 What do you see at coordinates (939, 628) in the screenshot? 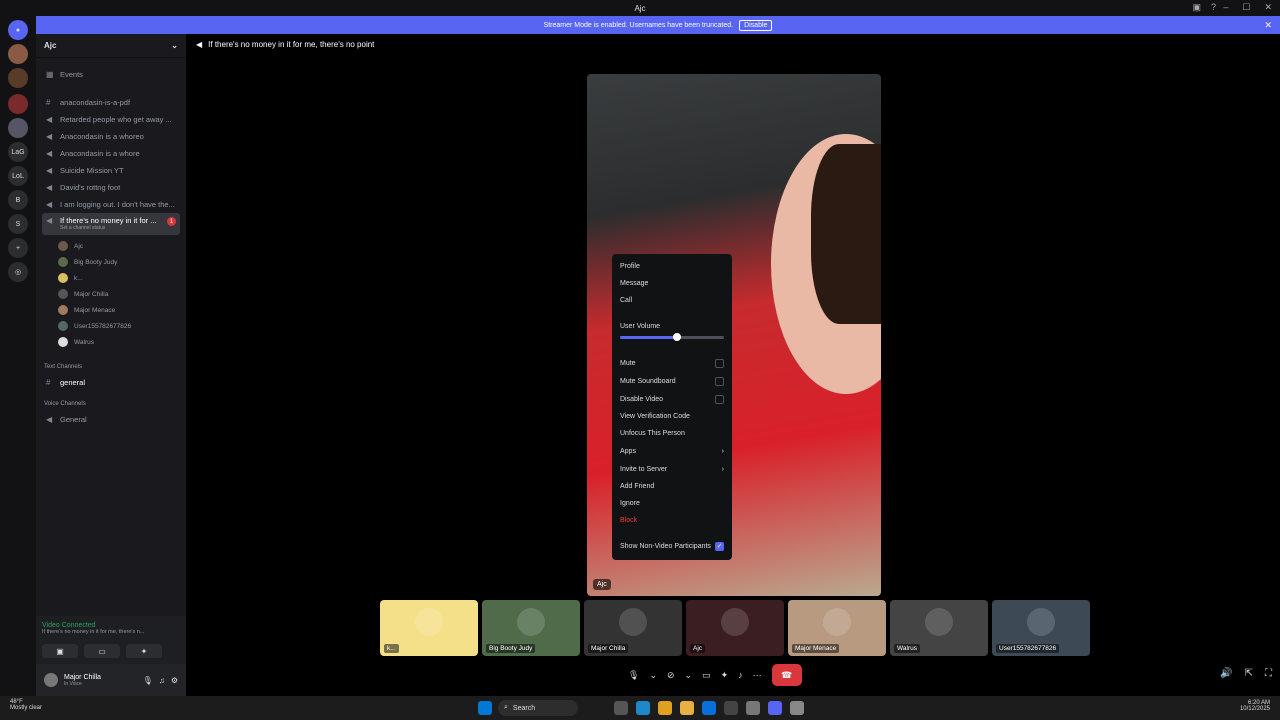
I see `participant-tile: Walrus` at bounding box center [939, 628].